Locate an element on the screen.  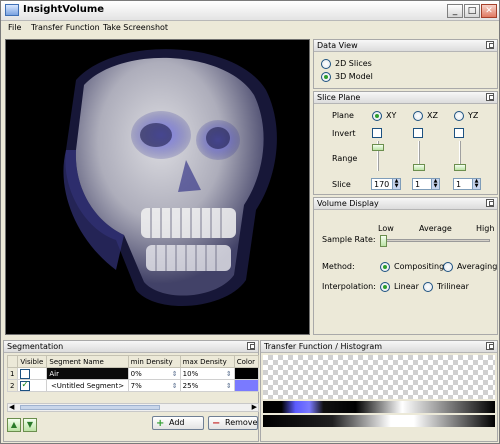
transfer-function-title: Transfer Function / Histogram is located at coordinates (323, 346).